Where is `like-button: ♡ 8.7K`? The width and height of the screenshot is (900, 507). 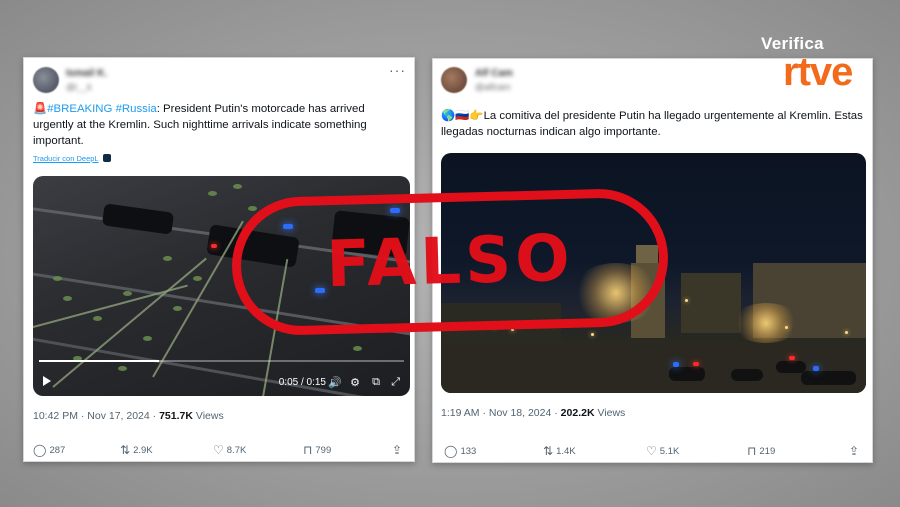 like-button: ♡ 8.7K is located at coordinates (229, 450).